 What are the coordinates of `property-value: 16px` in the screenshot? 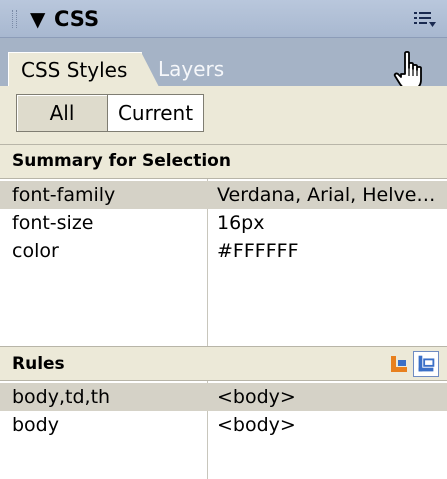 It's located at (241, 223).